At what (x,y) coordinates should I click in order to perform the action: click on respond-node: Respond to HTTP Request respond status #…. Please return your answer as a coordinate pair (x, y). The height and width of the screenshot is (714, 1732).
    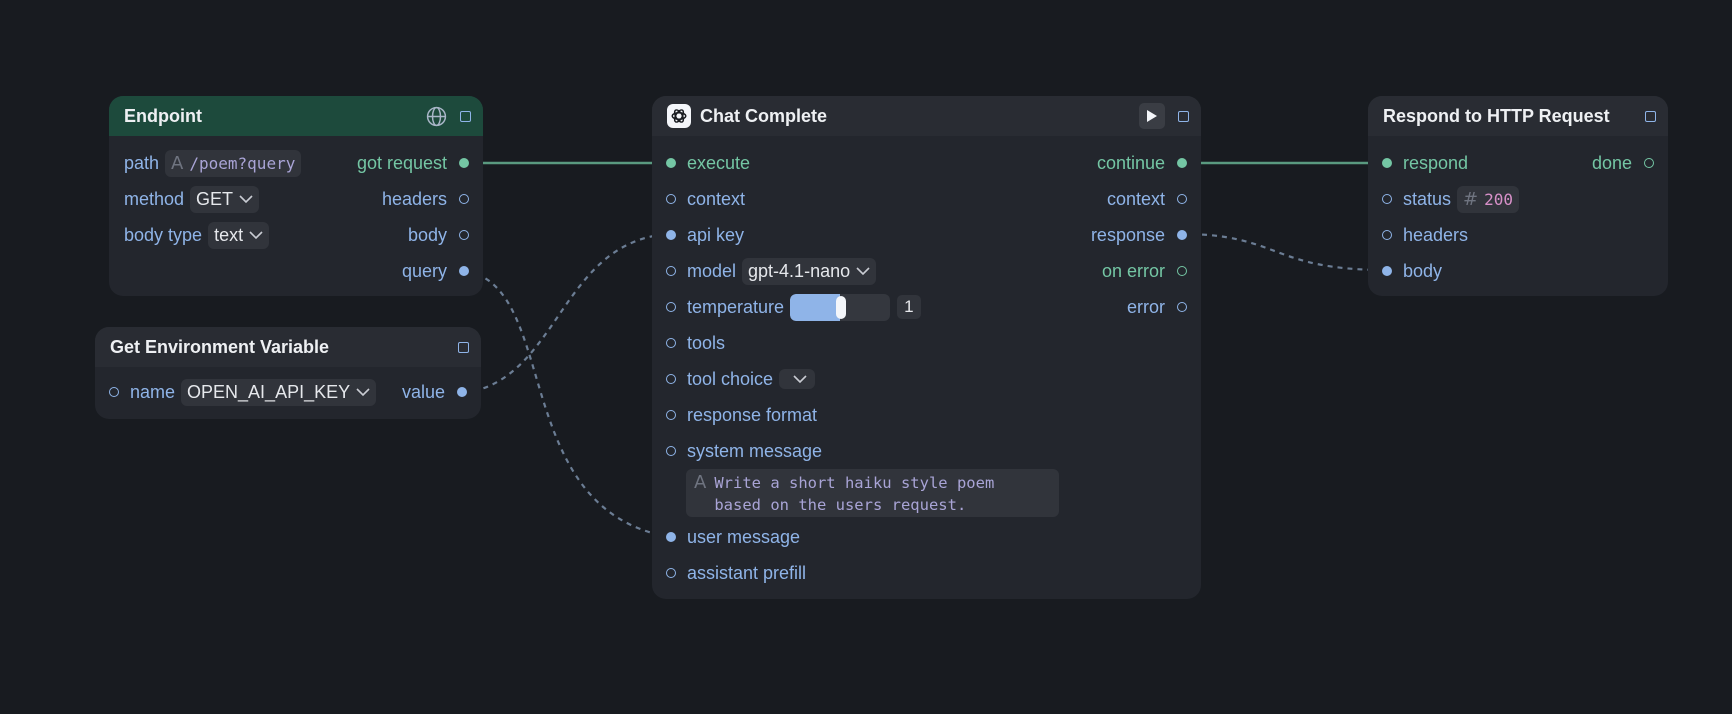
    Looking at the image, I should click on (1518, 196).